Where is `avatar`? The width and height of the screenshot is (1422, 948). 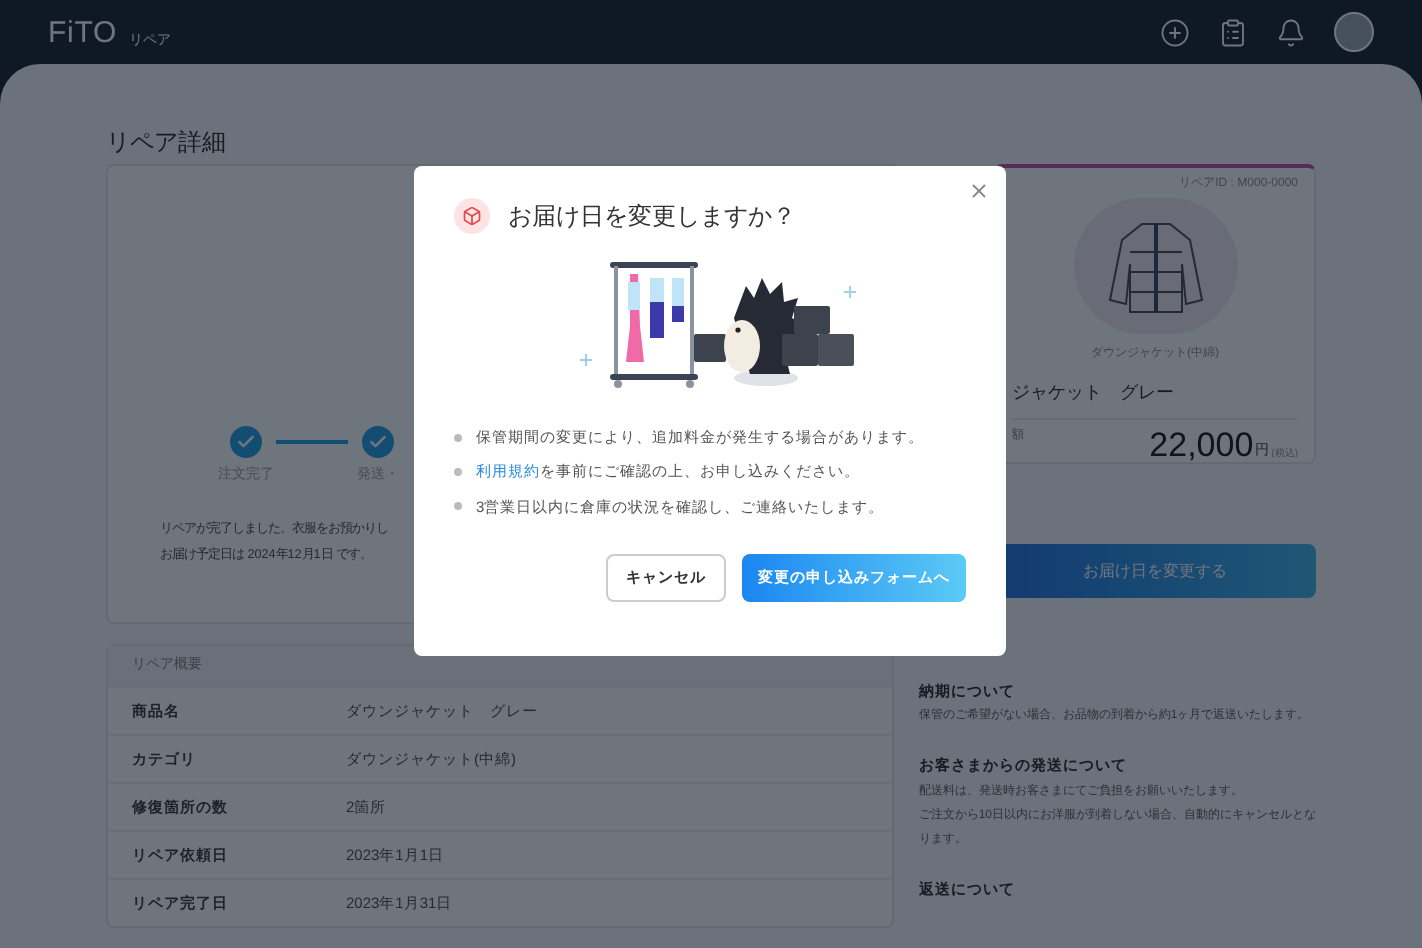
avatar is located at coordinates (1354, 32).